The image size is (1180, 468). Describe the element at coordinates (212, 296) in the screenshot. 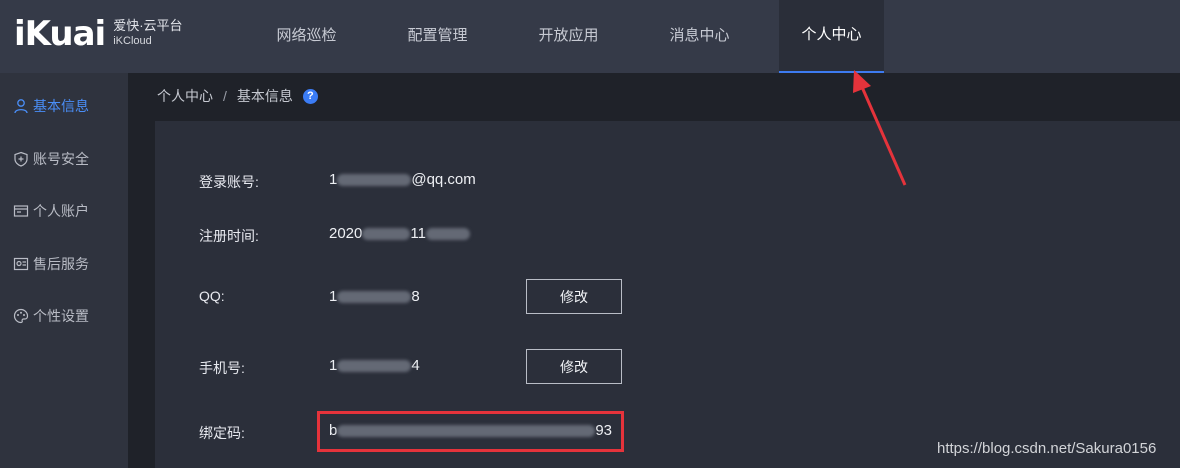

I see `qq-label: QQ:` at that location.